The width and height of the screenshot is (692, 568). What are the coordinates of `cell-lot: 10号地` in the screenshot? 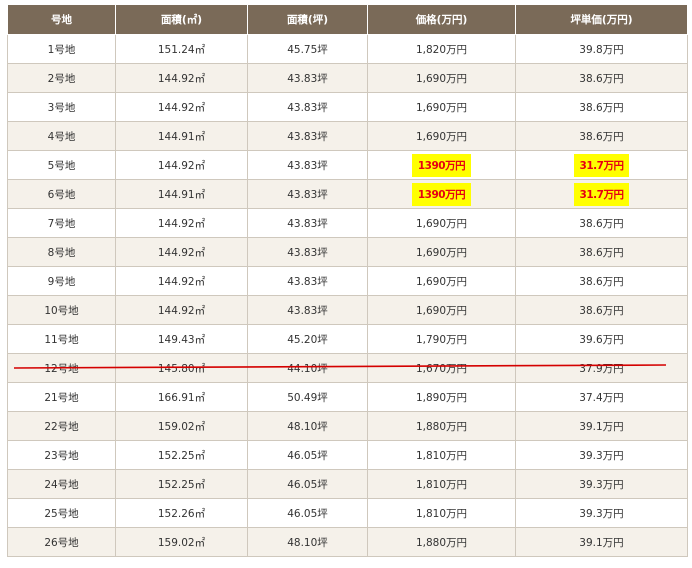 It's located at (61, 310).